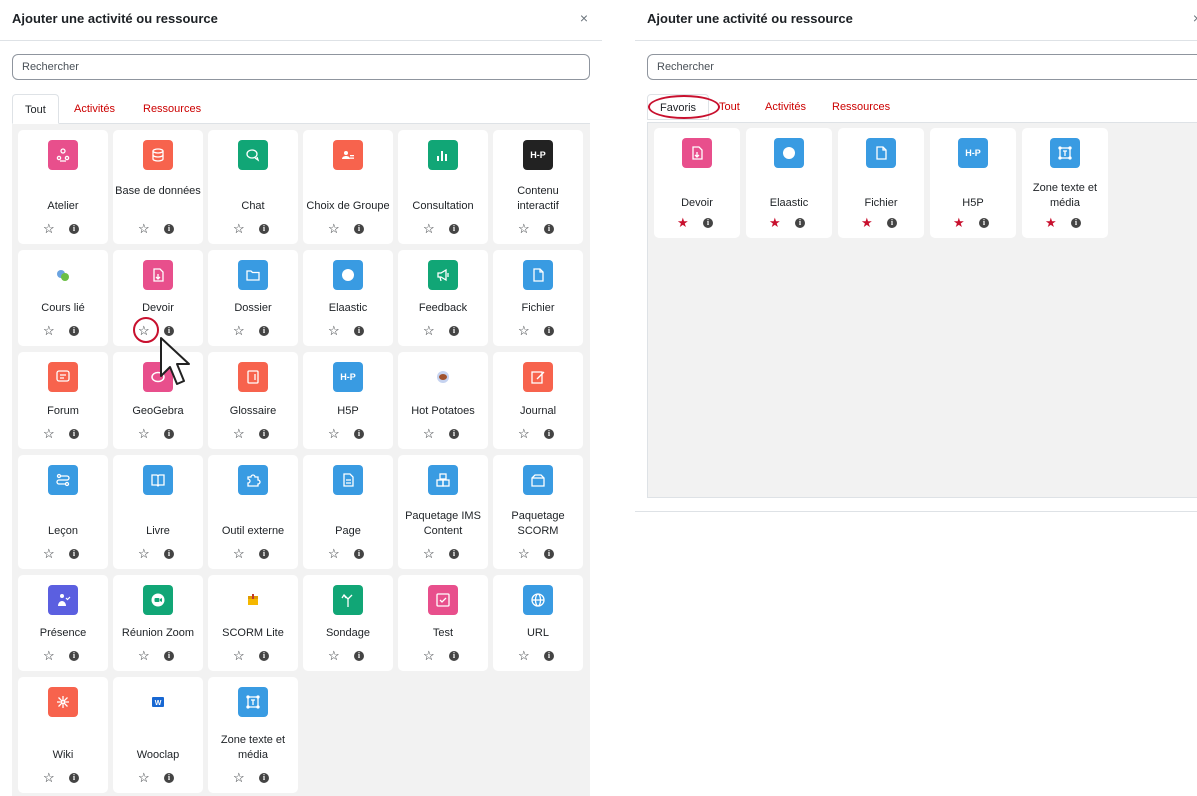  Describe the element at coordinates (63, 298) in the screenshot. I see `activity-card: Cours lié ☆ i` at that location.